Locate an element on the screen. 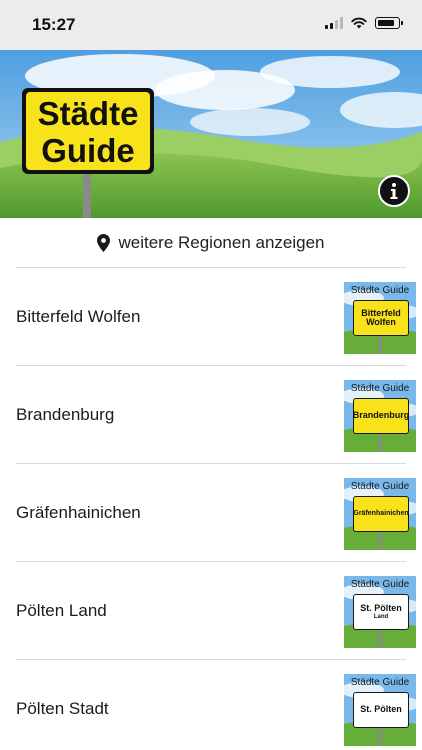 This screenshot has width=422, height=750. thumbnail-town-sign: St. Pölten Land is located at coordinates (381, 612).